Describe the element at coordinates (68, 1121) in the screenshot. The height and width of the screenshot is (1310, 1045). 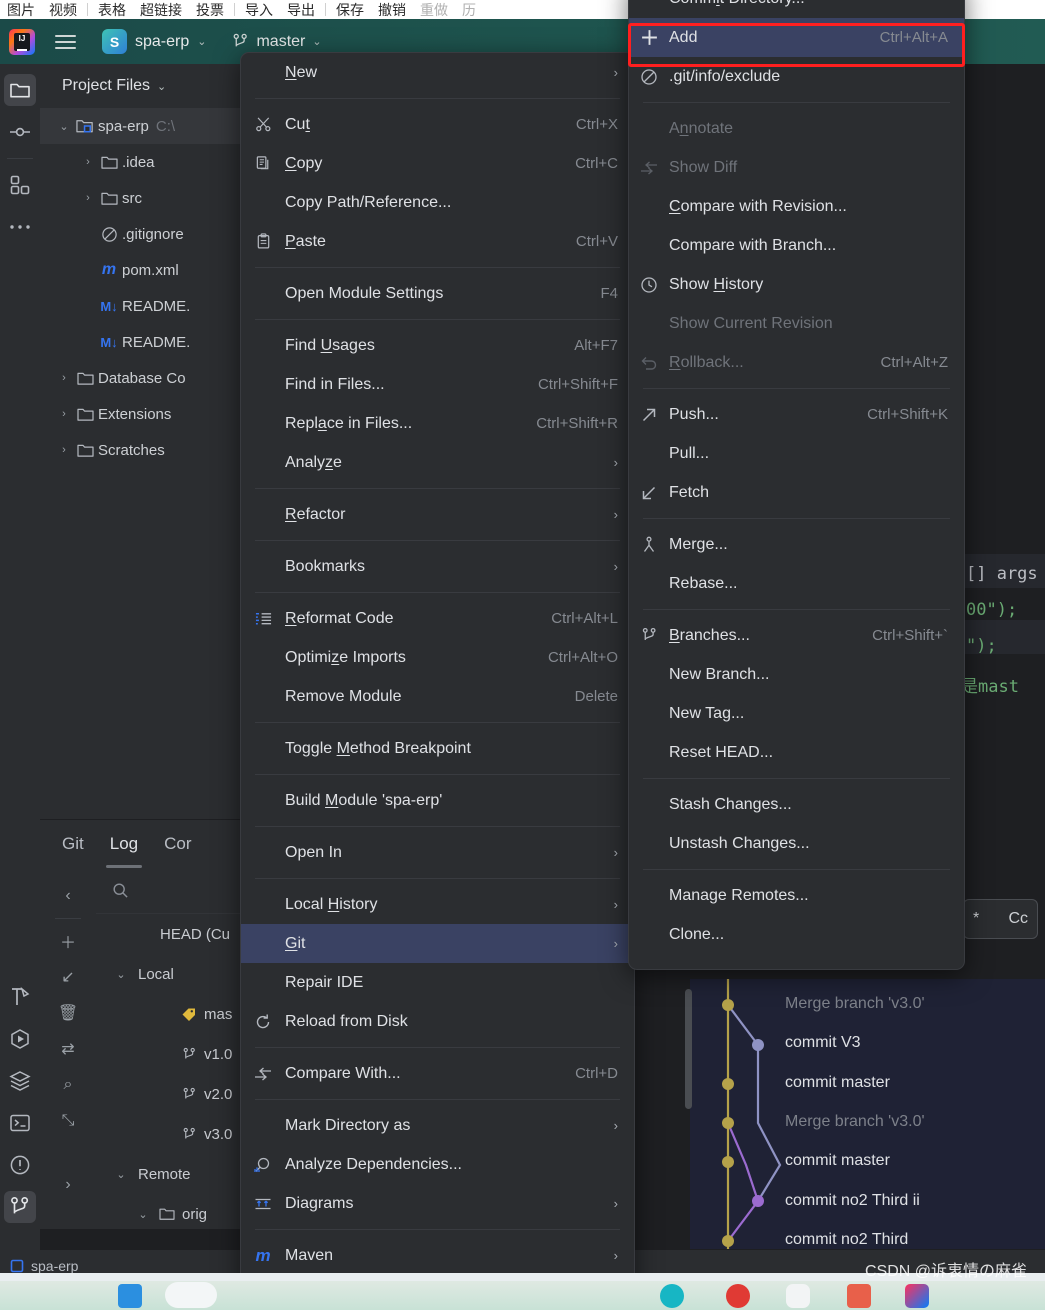
I see `fetch-icon: ⤡` at that location.